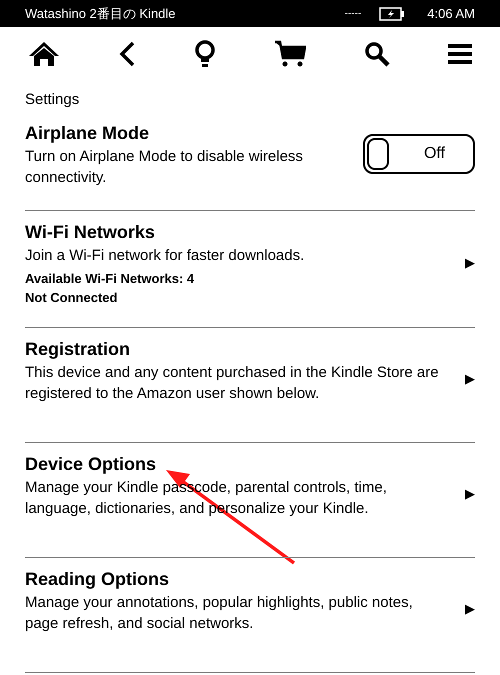  What do you see at coordinates (127, 54) in the screenshot?
I see `back-icon` at bounding box center [127, 54].